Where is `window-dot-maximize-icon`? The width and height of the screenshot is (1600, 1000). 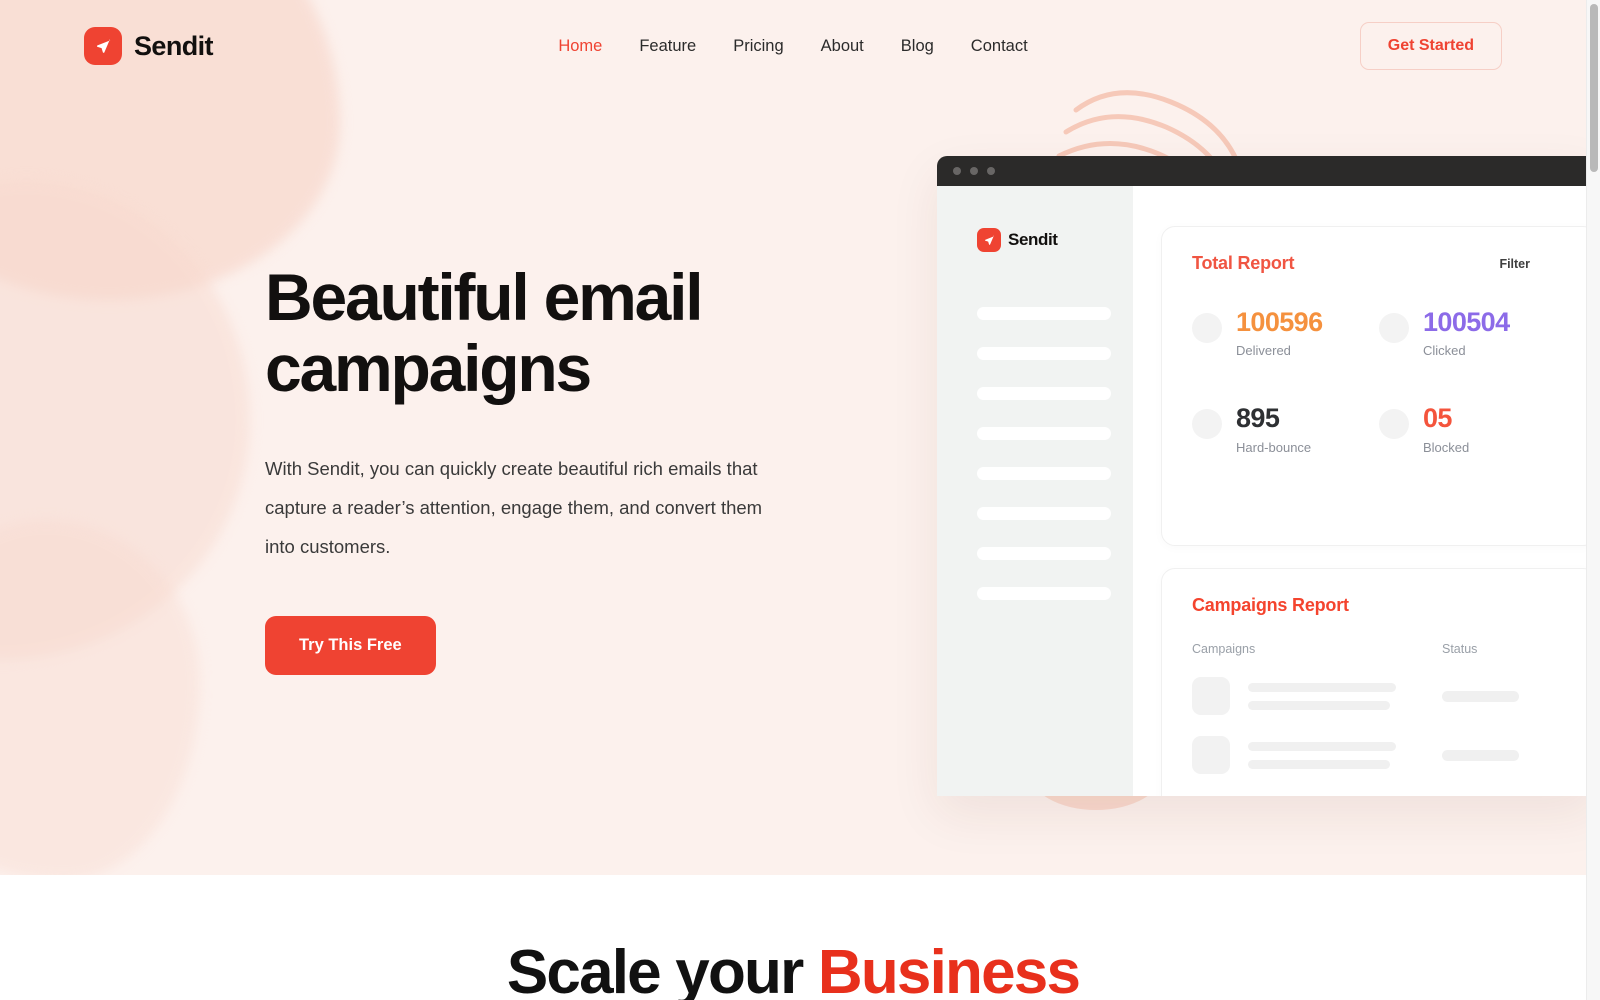 window-dot-maximize-icon is located at coordinates (991, 171).